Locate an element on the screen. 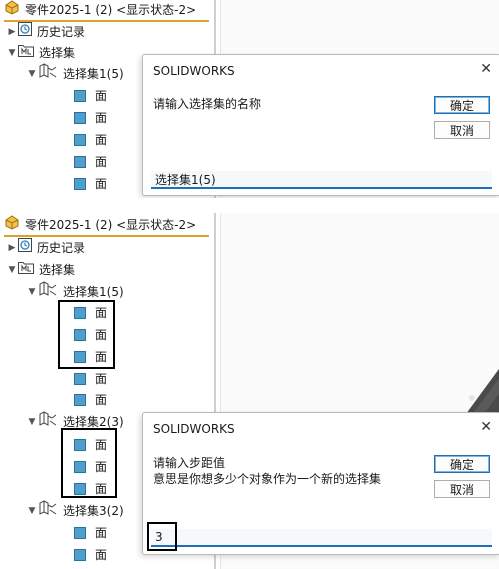 The height and width of the screenshot is (569, 499). tree-item-set3: ▼ 选择集3(2) is located at coordinates (75, 511).